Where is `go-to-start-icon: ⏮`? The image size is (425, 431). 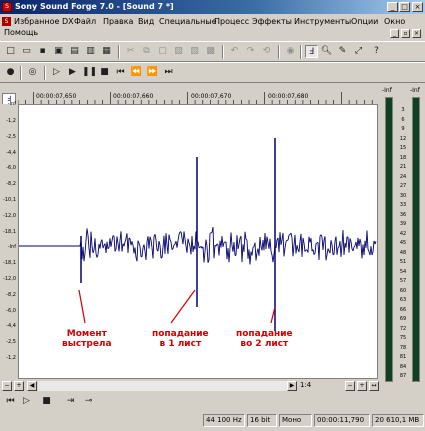
go-to-start-icon: ⏮ is located at coordinates (120, 72).